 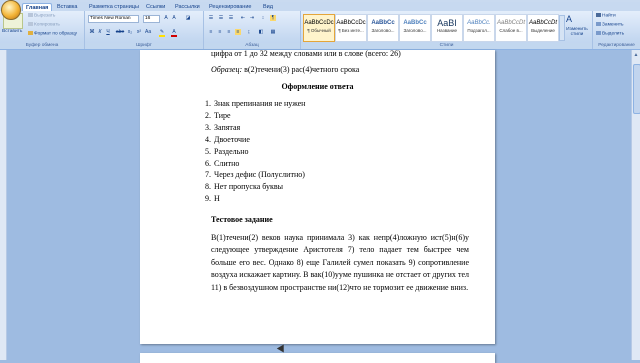 What do you see at coordinates (114, 7) in the screenshot?
I see `tab-page-layout: Разметка страницы` at bounding box center [114, 7].